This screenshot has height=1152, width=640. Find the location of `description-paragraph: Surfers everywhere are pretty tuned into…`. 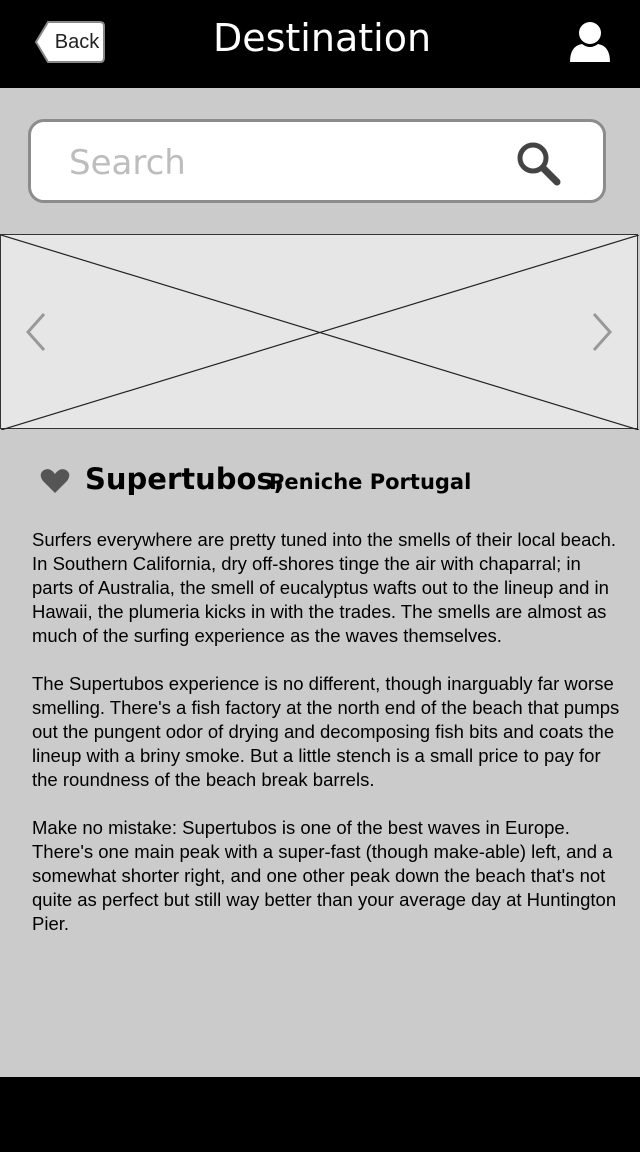

description-paragraph: Surfers everywhere are pretty tuned into… is located at coordinates (324, 587).